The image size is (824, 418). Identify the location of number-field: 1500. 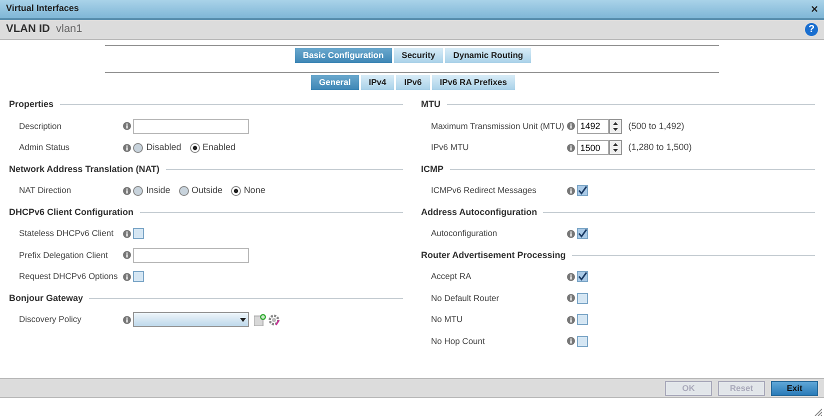
(593, 148).